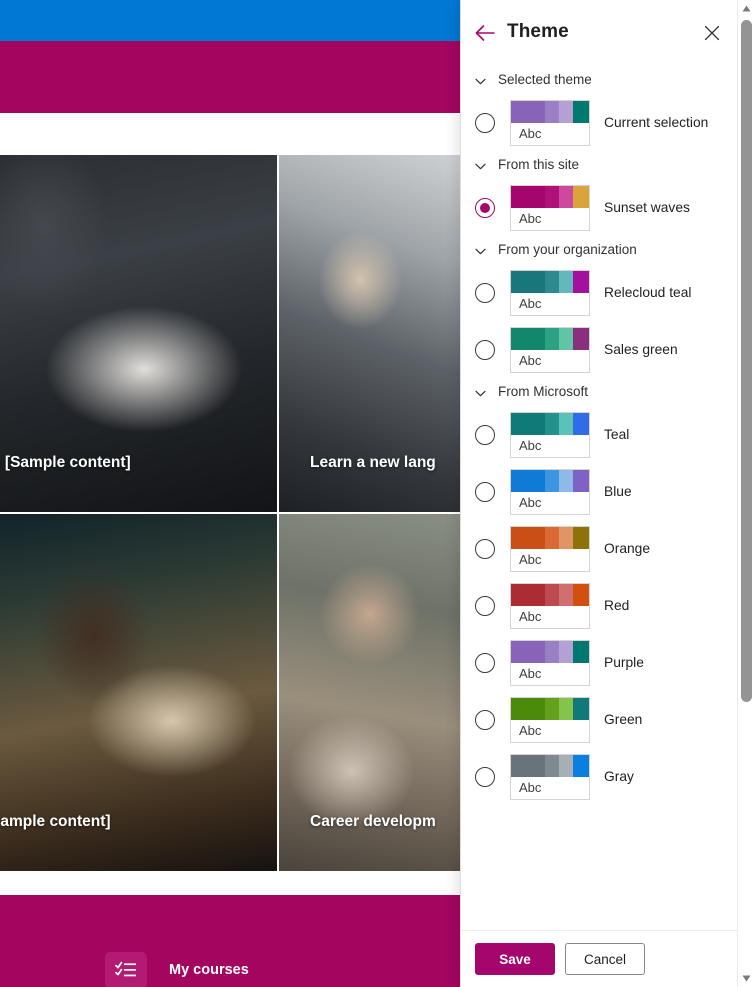 This screenshot has height=987, width=754. What do you see at coordinates (599, 349) in the screenshot?
I see `theme-option-sales-green: Abc Sales green` at bounding box center [599, 349].